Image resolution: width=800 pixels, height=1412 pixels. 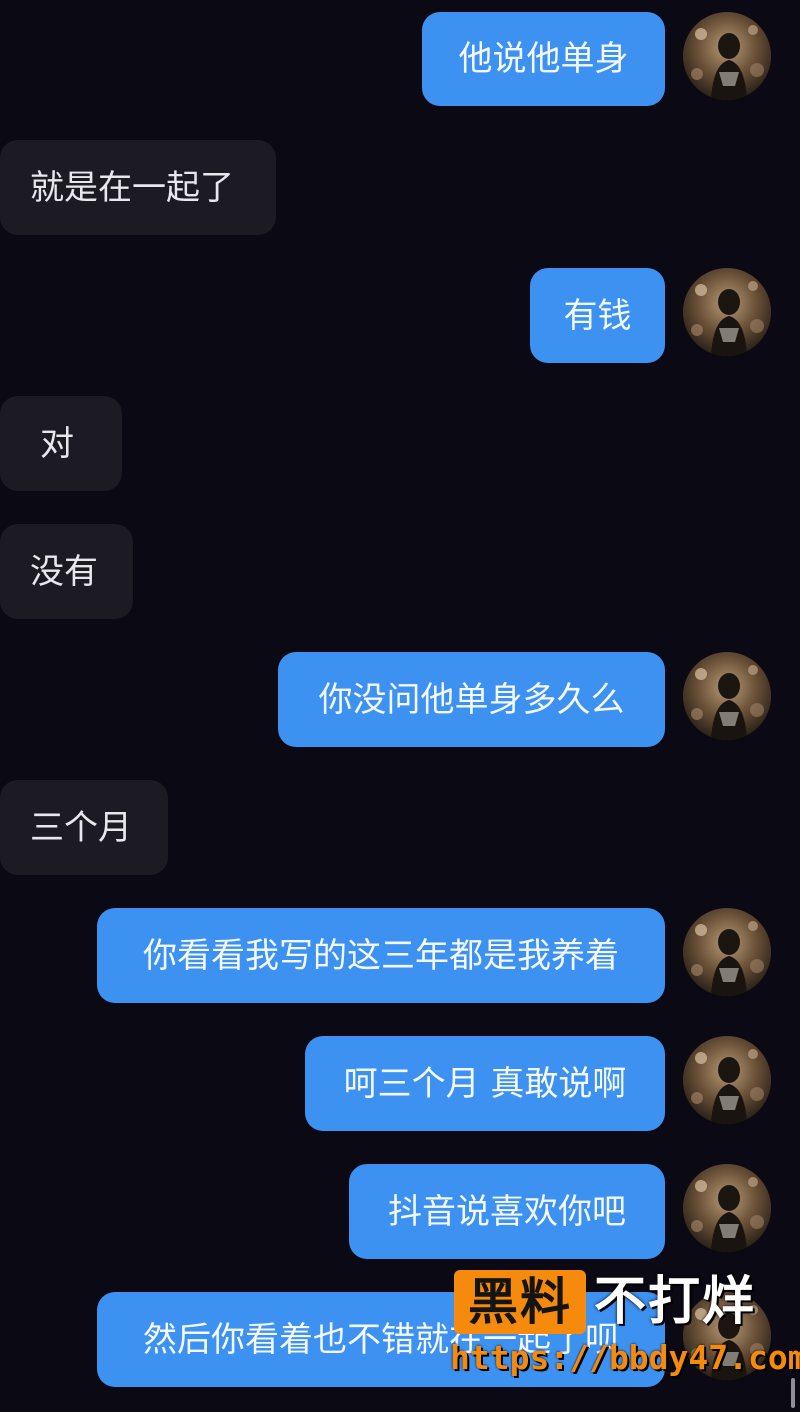 What do you see at coordinates (625, 1357) in the screenshot?
I see `watermark-url: https://bbdy47.com` at bounding box center [625, 1357].